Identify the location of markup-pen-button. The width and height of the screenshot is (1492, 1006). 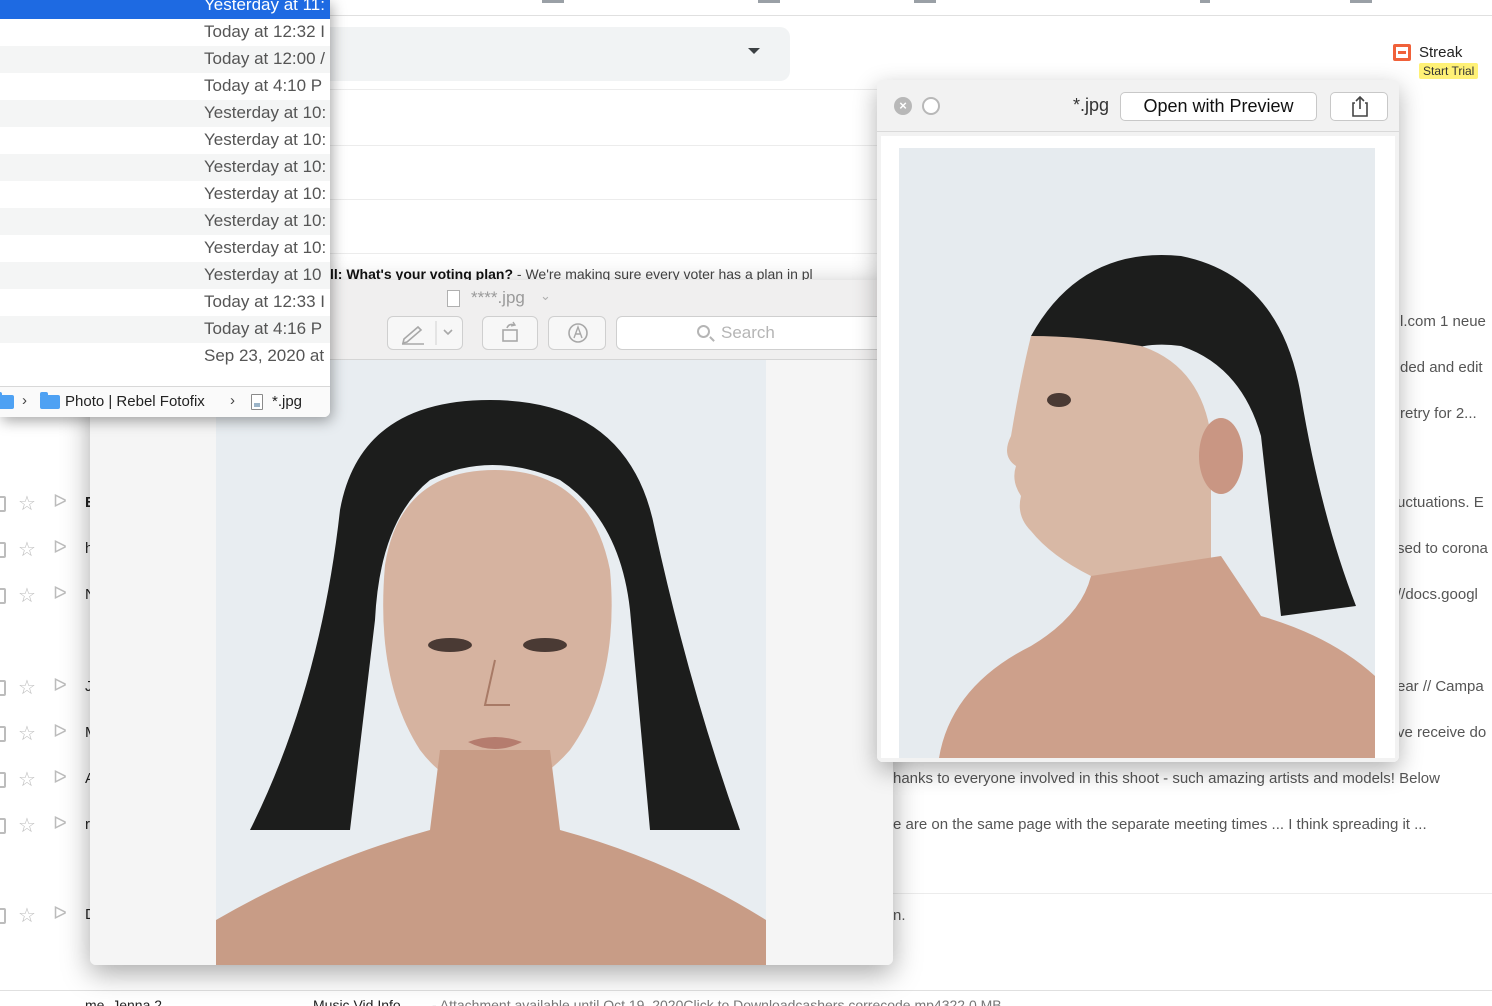
(425, 333).